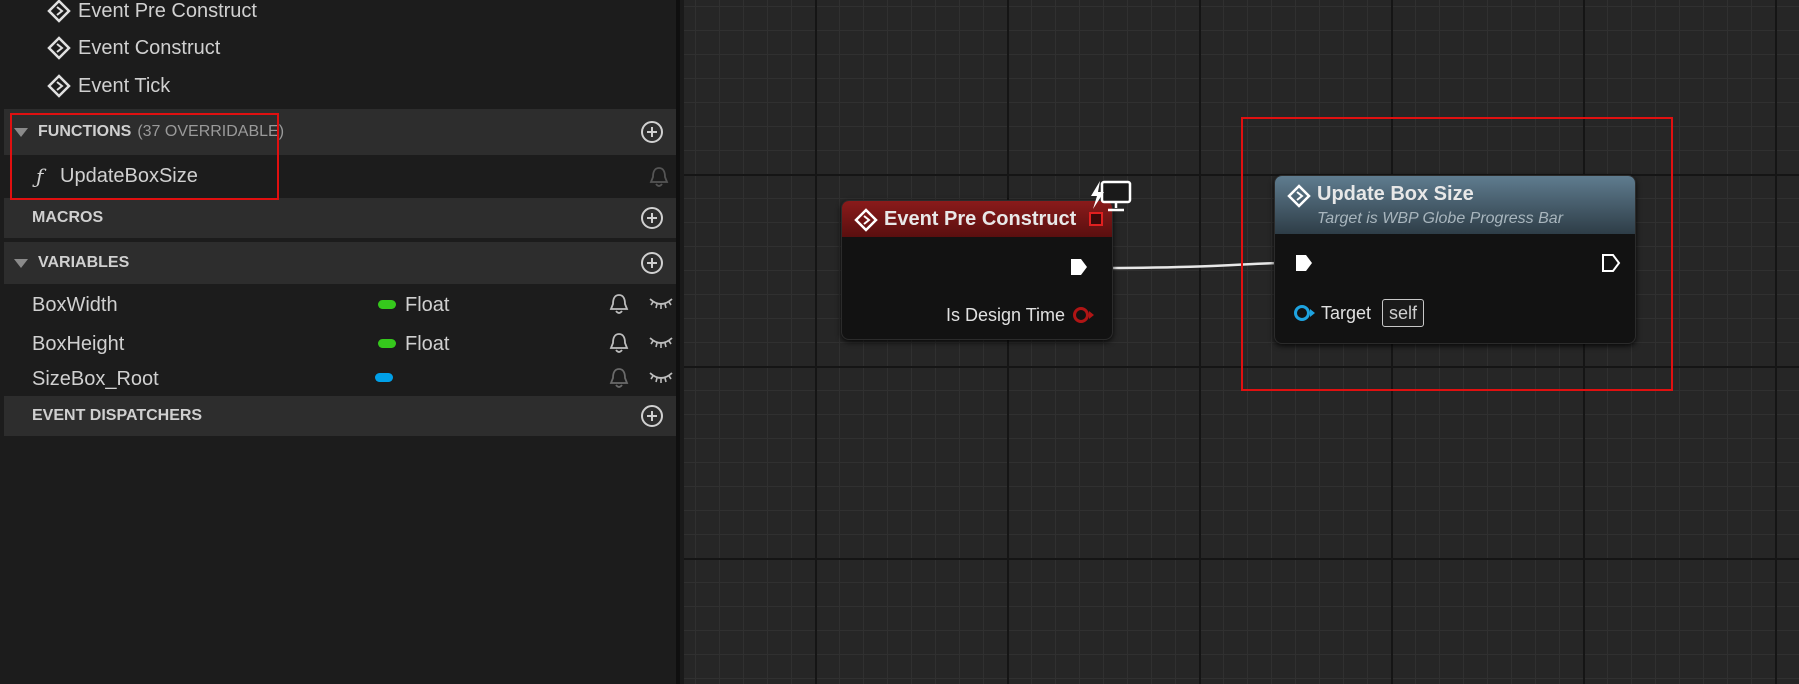 This screenshot has width=1799, height=684. I want to click on add-dispatcher-icon, so click(652, 416).